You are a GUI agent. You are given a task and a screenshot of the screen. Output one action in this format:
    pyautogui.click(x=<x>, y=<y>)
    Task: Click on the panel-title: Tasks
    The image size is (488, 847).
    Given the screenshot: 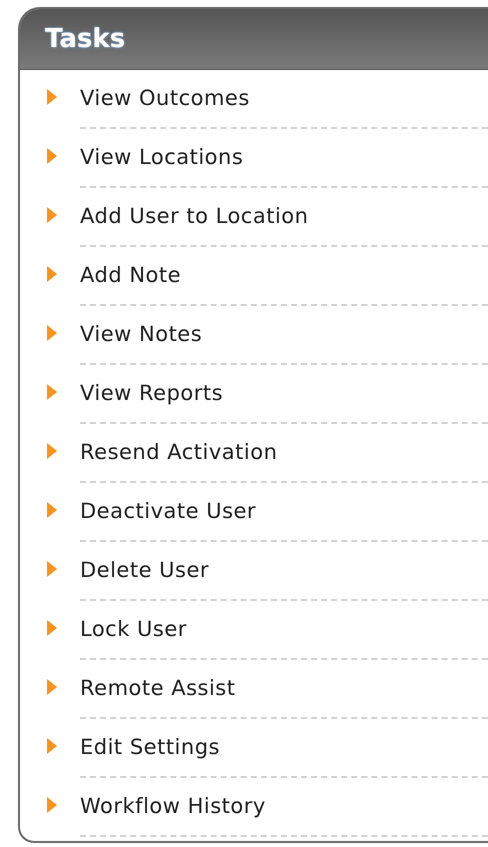 What is the action you would take?
    pyautogui.click(x=85, y=39)
    